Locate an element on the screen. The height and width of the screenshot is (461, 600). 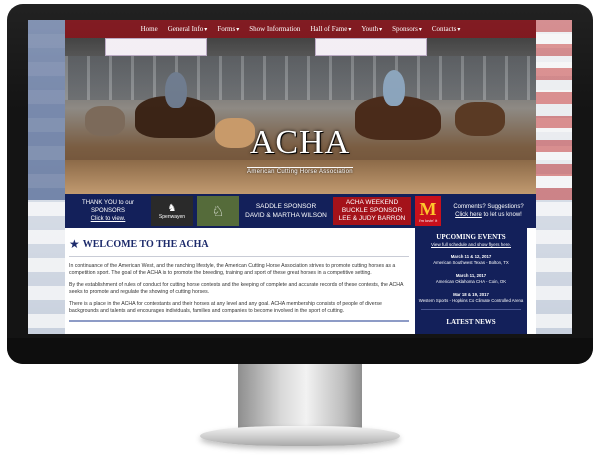
news-title: LATEST NEWS is located at coordinates (471, 322).